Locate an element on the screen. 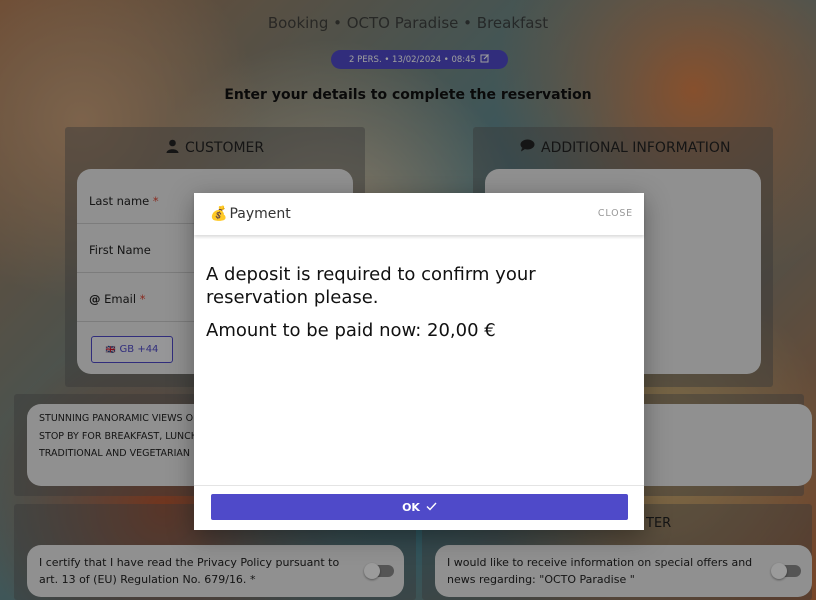 The width and height of the screenshot is (816, 600). modal-footer-divider is located at coordinates (419, 485).